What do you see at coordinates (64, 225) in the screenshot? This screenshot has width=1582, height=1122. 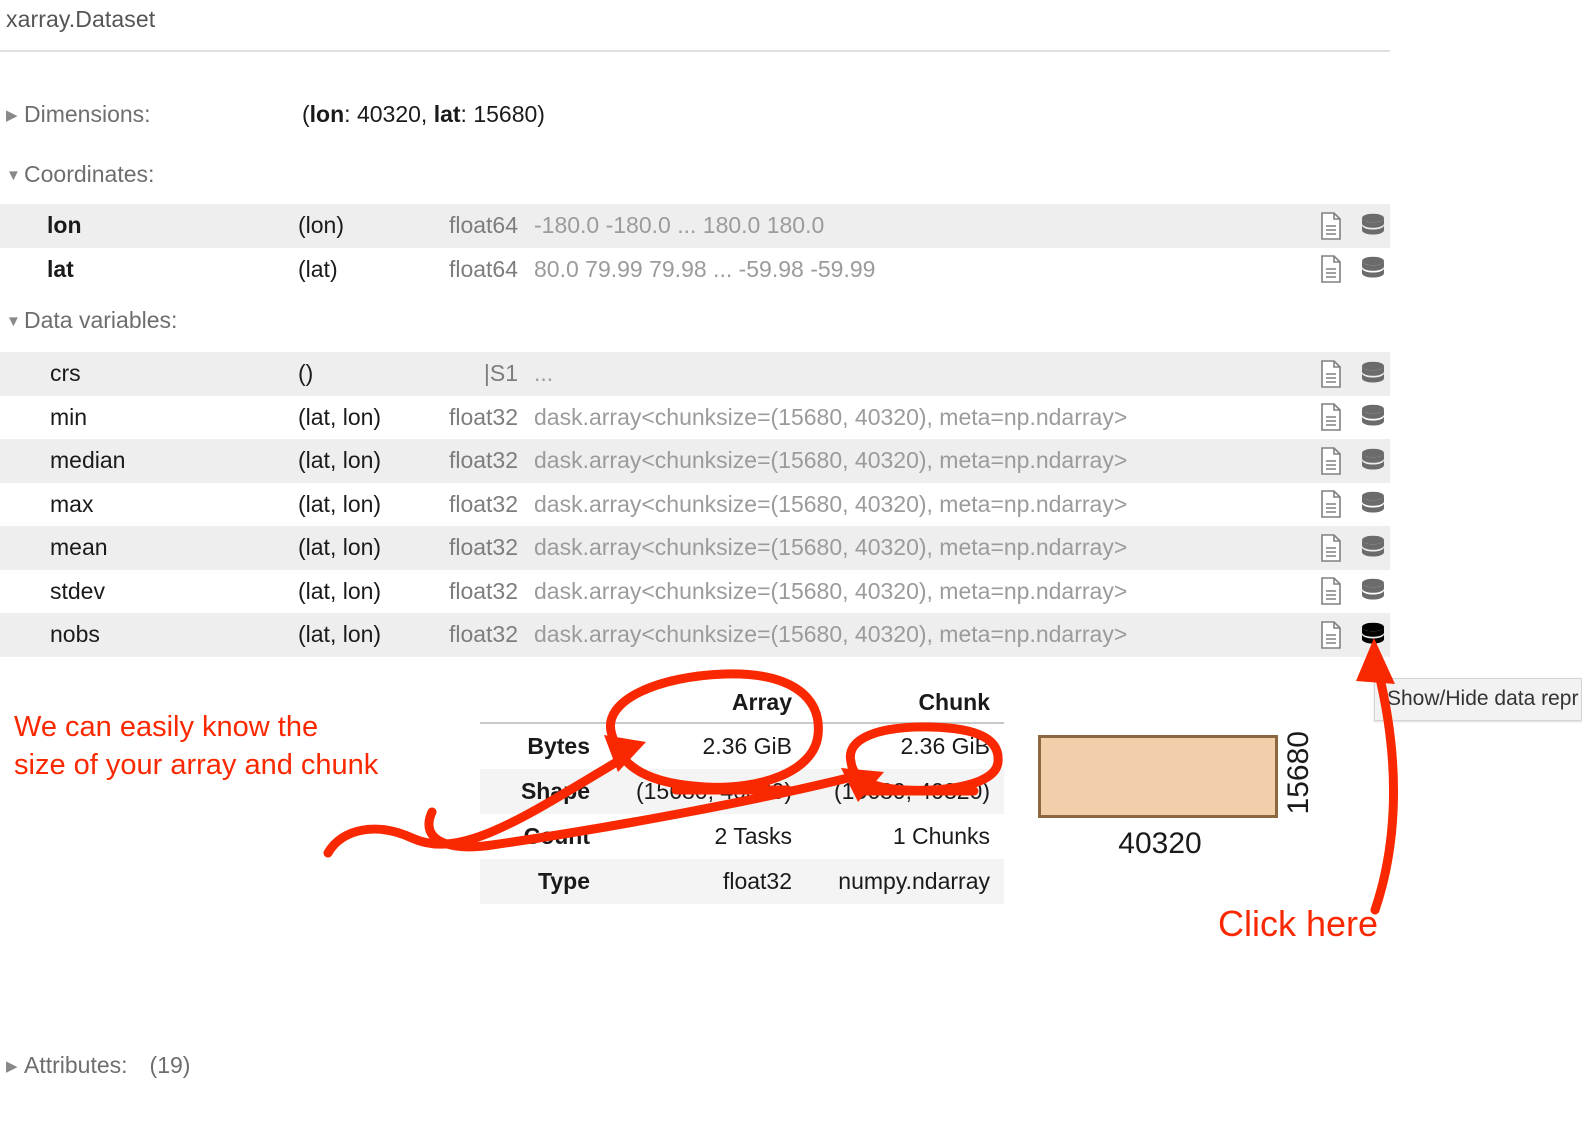 I see `row-variable-name: lon` at bounding box center [64, 225].